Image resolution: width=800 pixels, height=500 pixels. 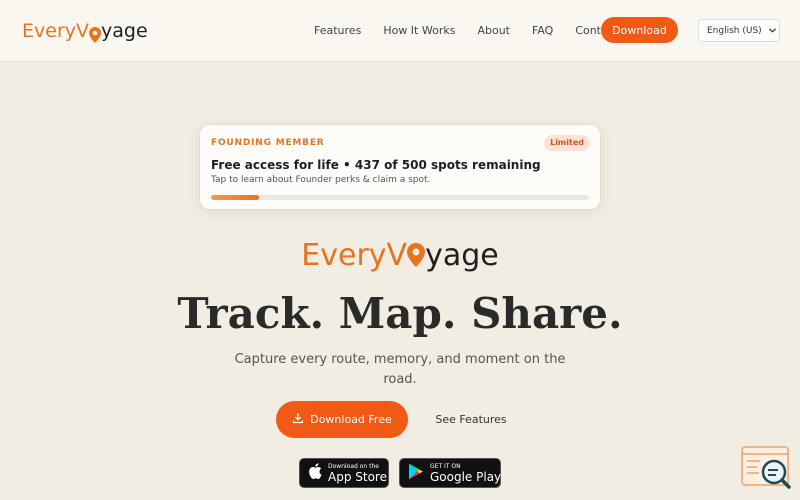 I want to click on google-play-big-text: Google Play, so click(x=466, y=476).